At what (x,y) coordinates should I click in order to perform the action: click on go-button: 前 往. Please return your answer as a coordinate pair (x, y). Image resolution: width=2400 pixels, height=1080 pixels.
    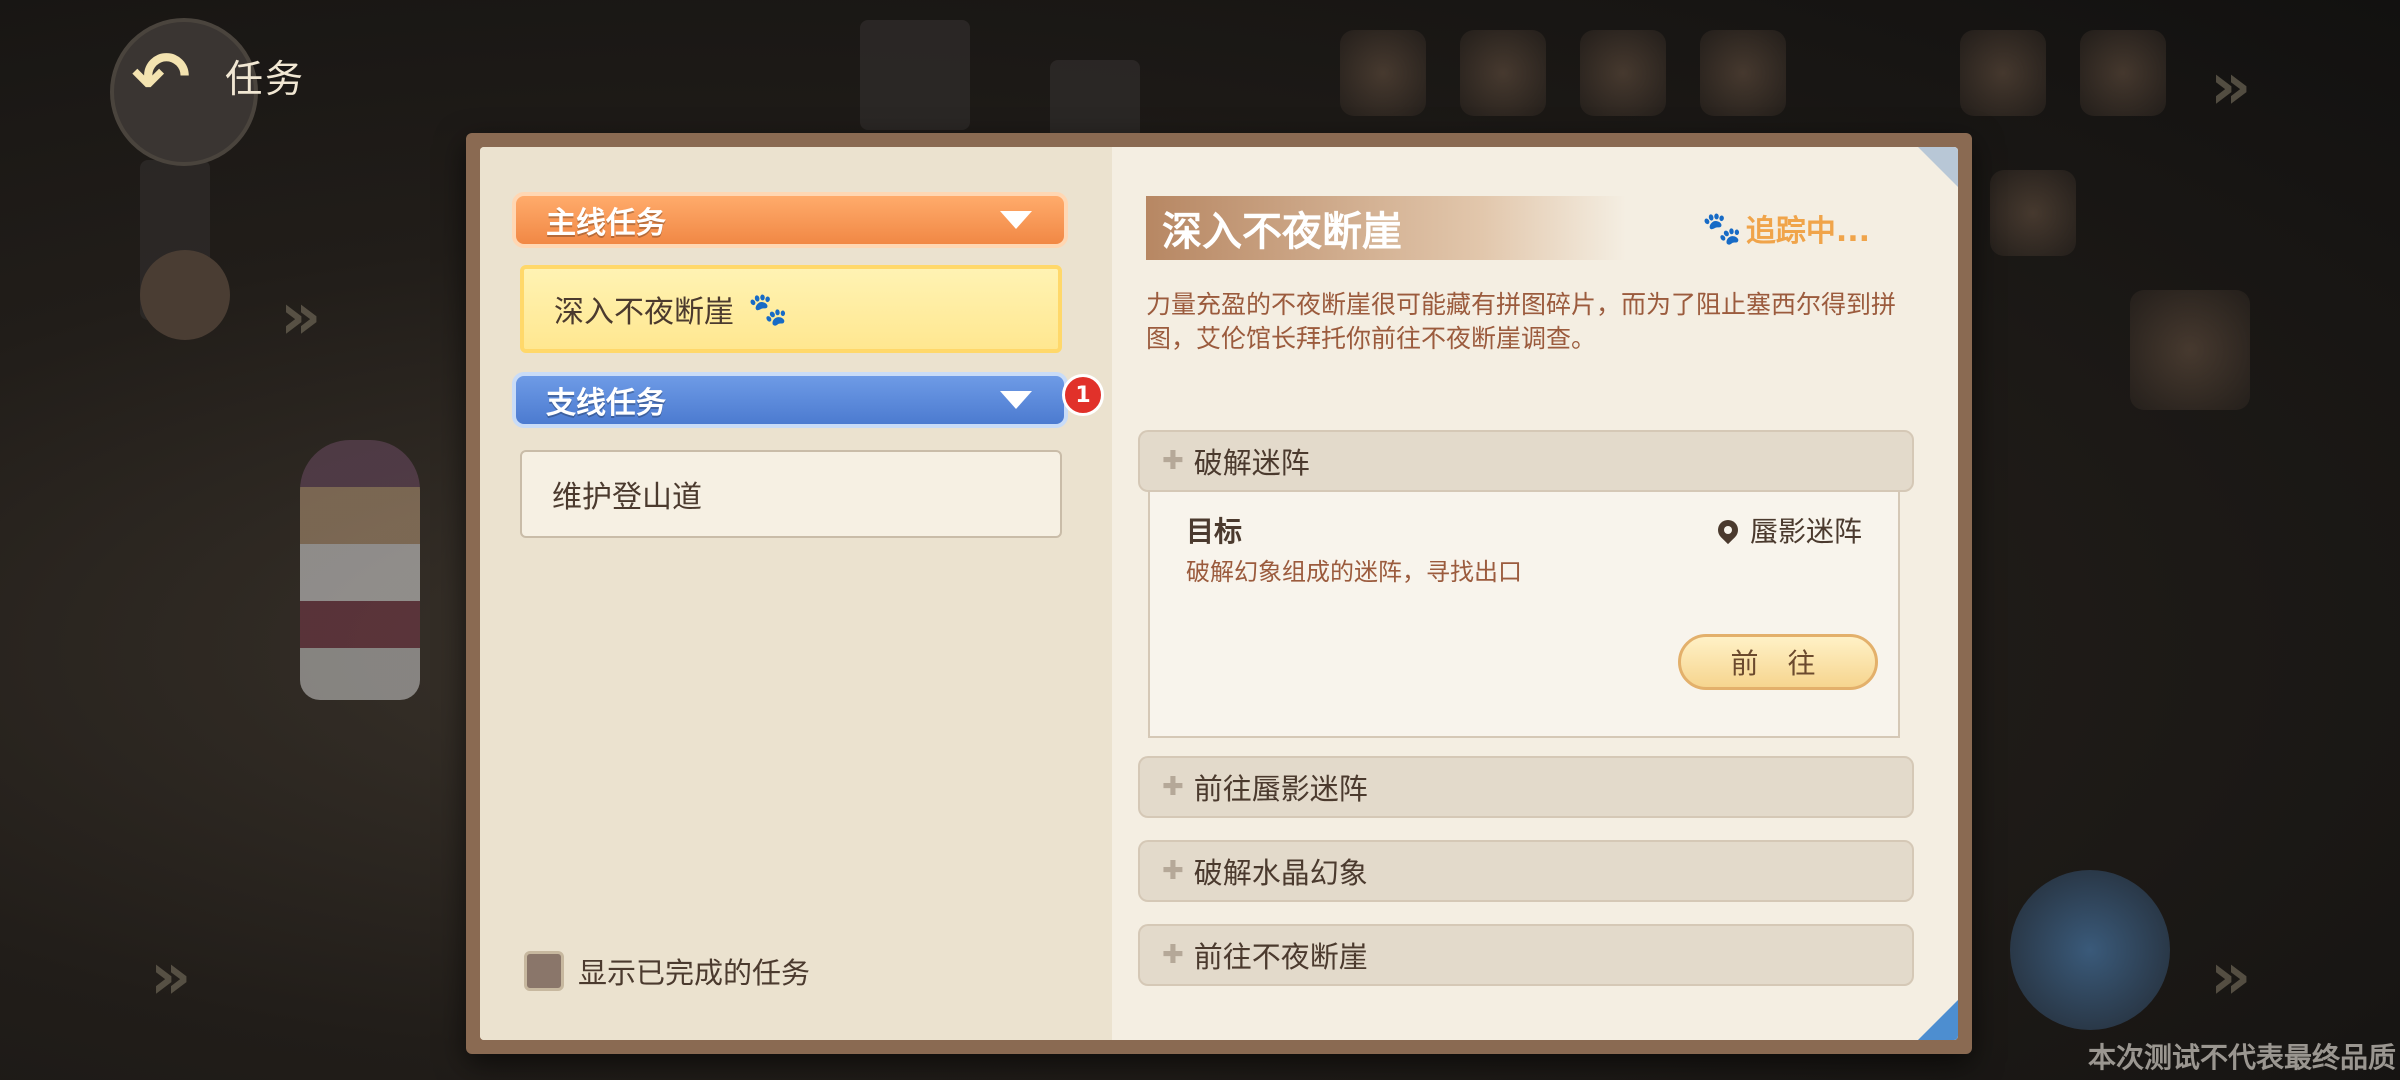
    Looking at the image, I should click on (1778, 662).